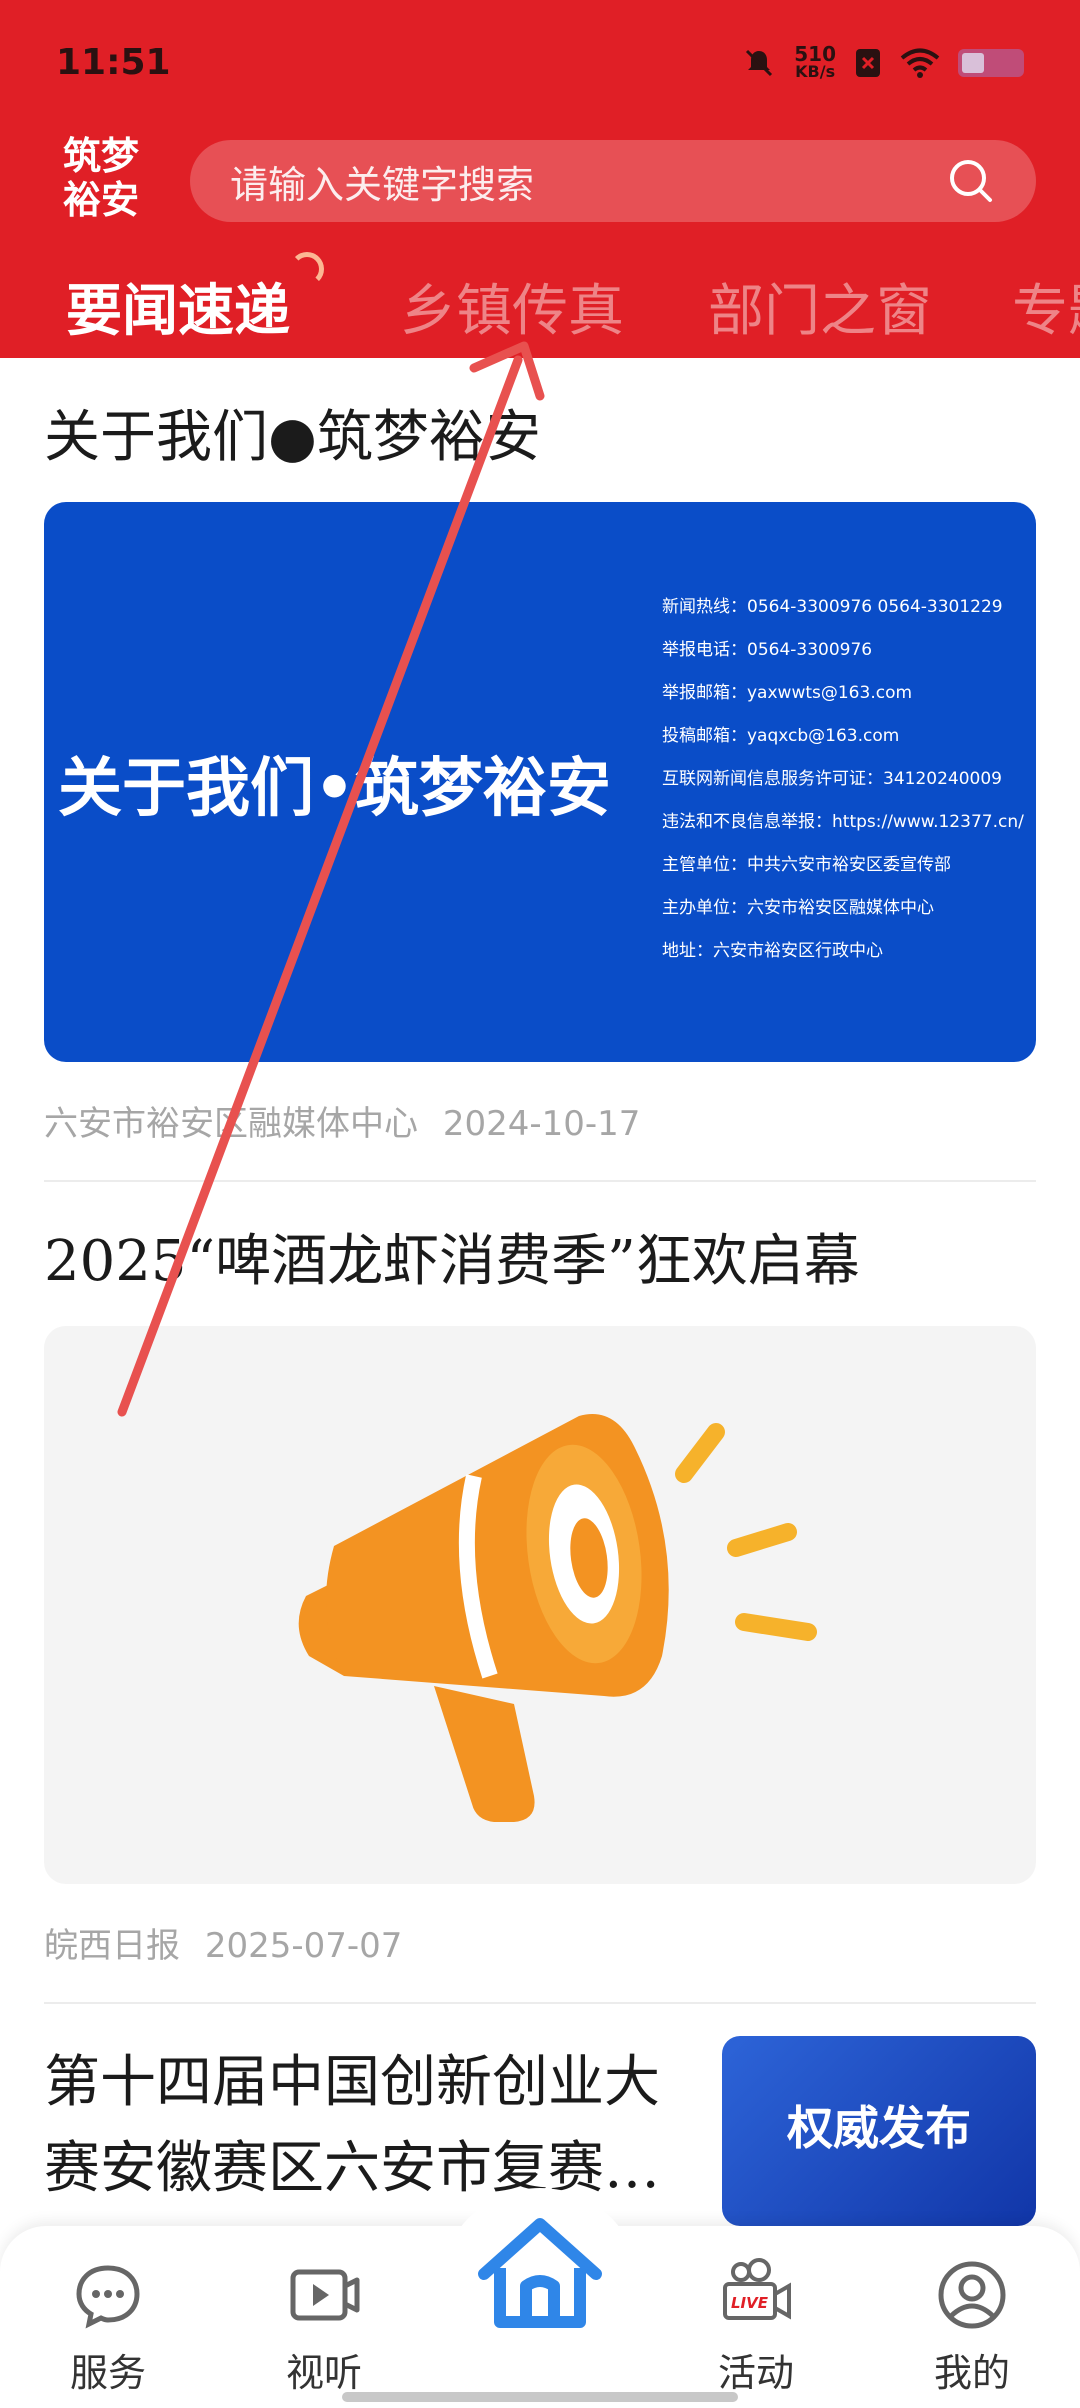 This screenshot has width=1080, height=2408. What do you see at coordinates (540, 2274) in the screenshot?
I see `home-icon` at bounding box center [540, 2274].